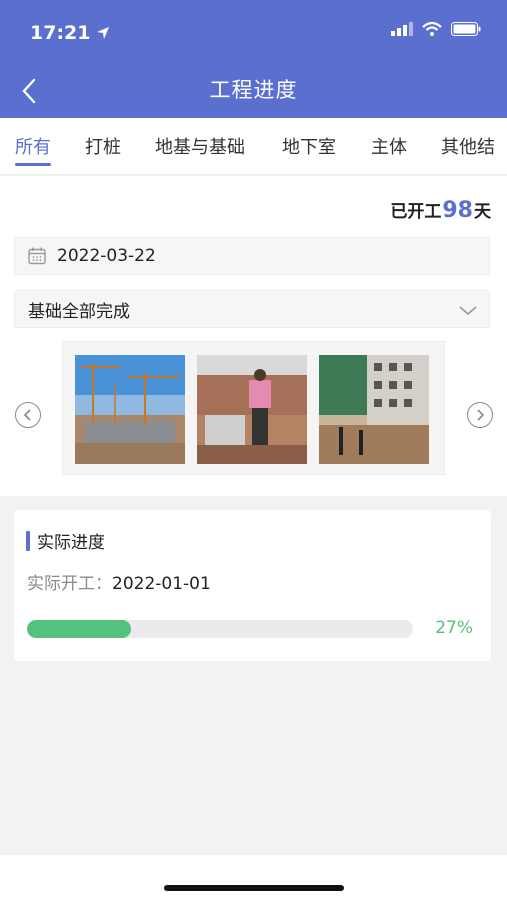  What do you see at coordinates (402, 29) in the screenshot?
I see `signal-icon` at bounding box center [402, 29].